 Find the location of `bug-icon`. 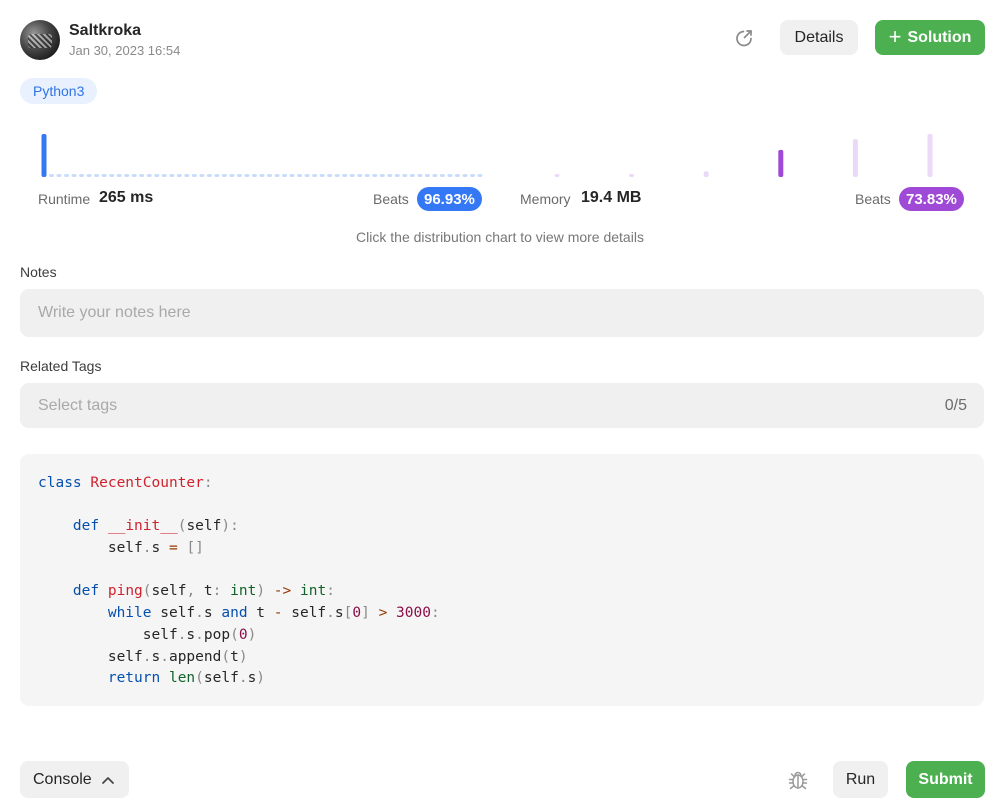

bug-icon is located at coordinates (798, 780).